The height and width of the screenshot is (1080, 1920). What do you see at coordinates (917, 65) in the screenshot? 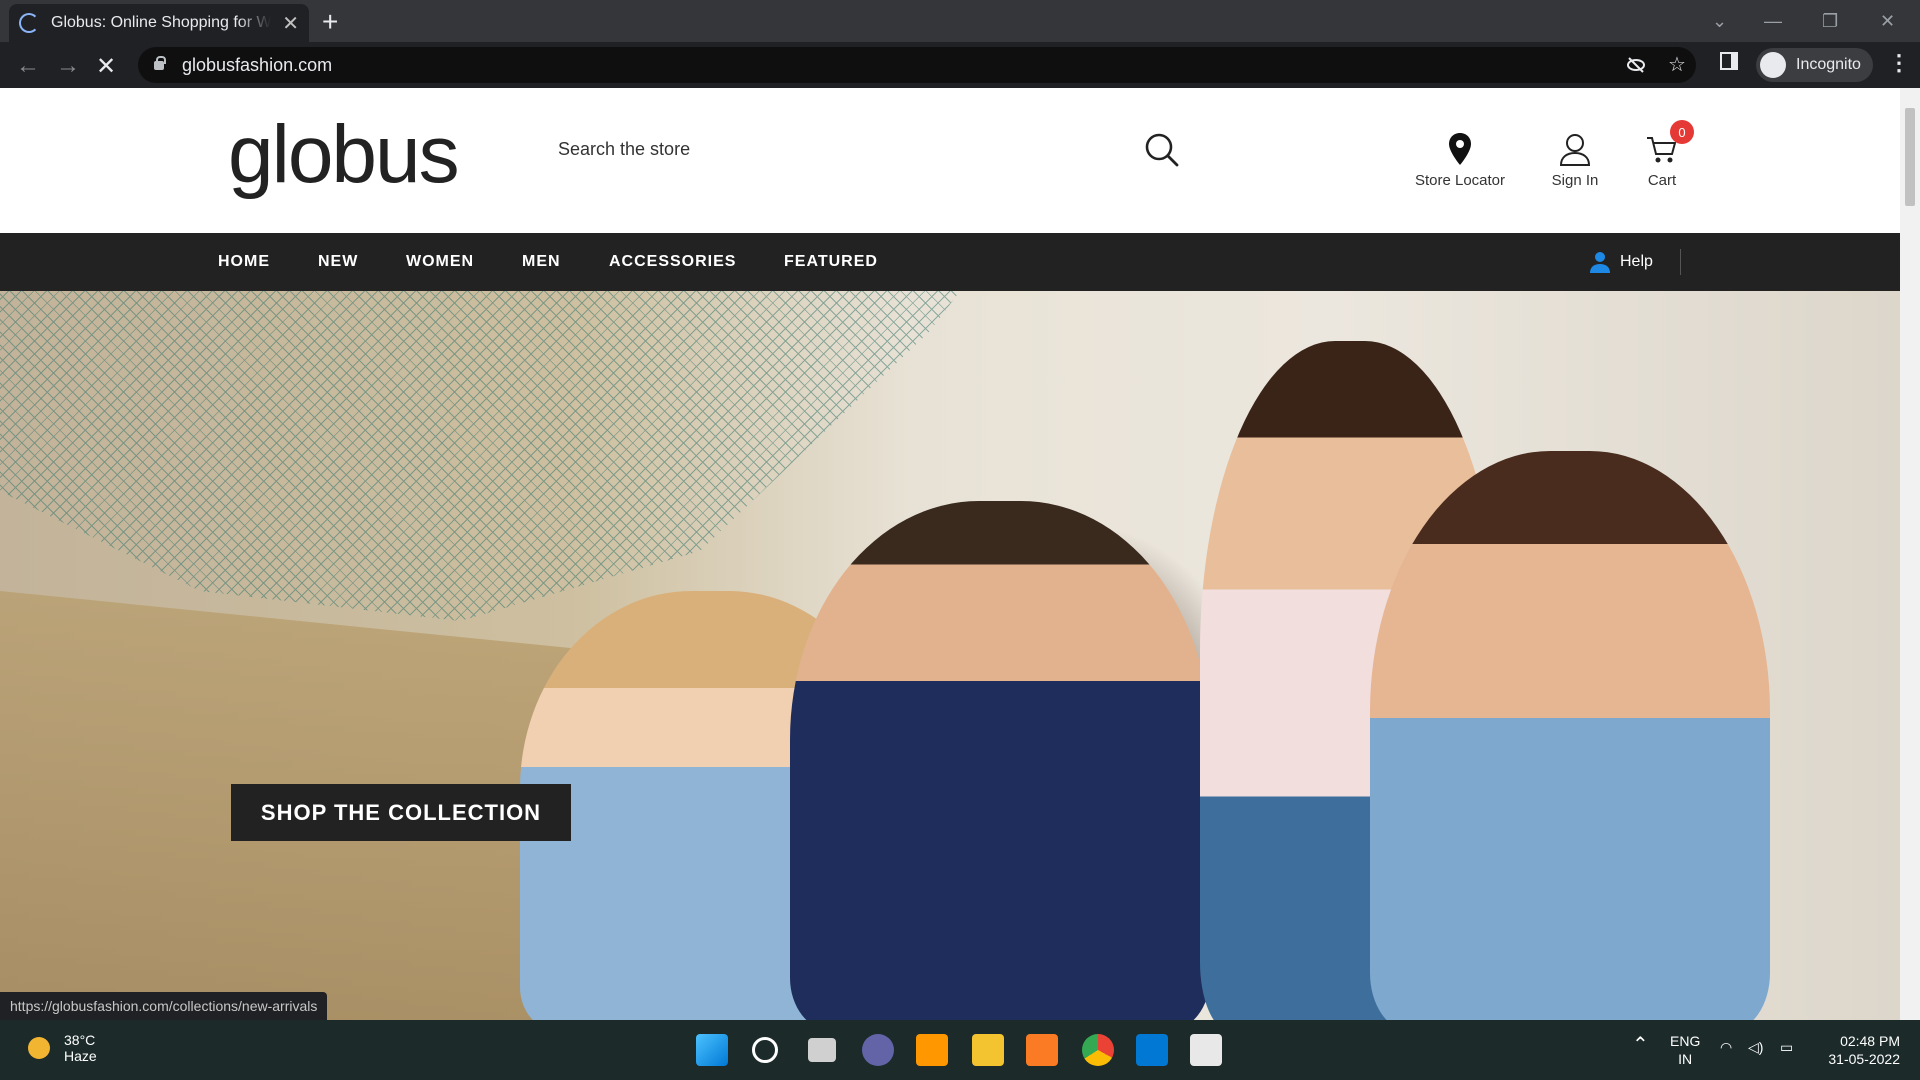
I see `address-bar: globusfashion.com ☆` at bounding box center [917, 65].